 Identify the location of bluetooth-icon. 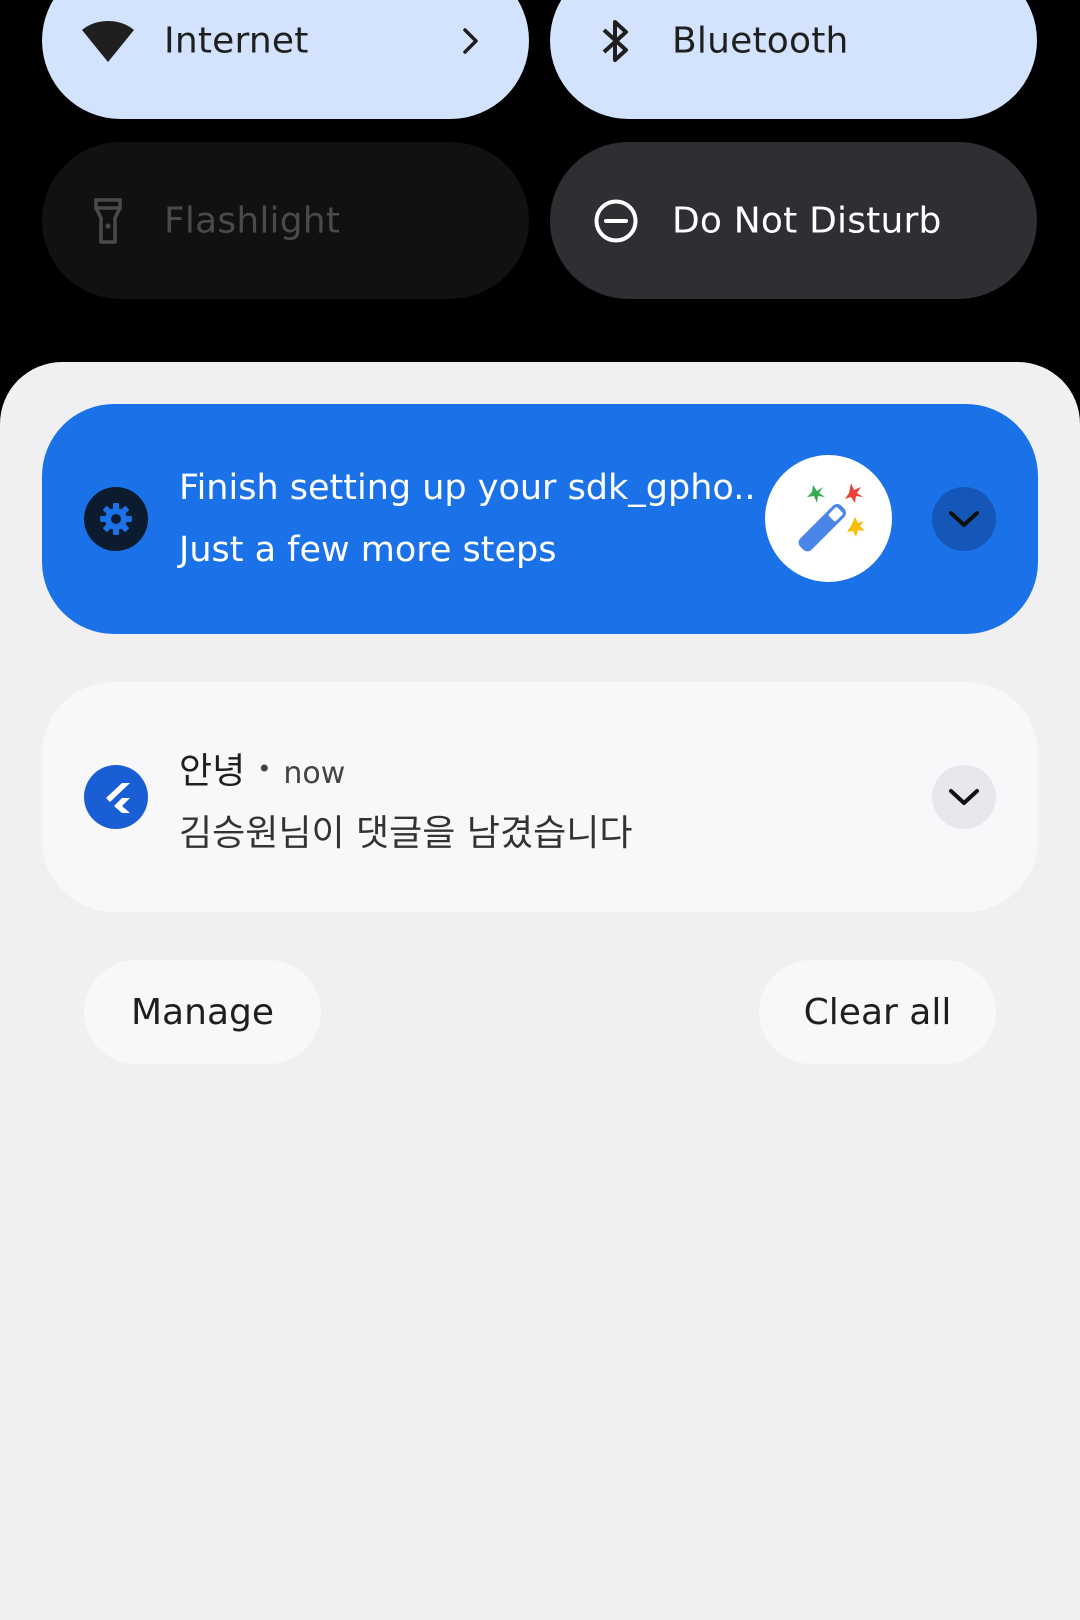
(616, 41).